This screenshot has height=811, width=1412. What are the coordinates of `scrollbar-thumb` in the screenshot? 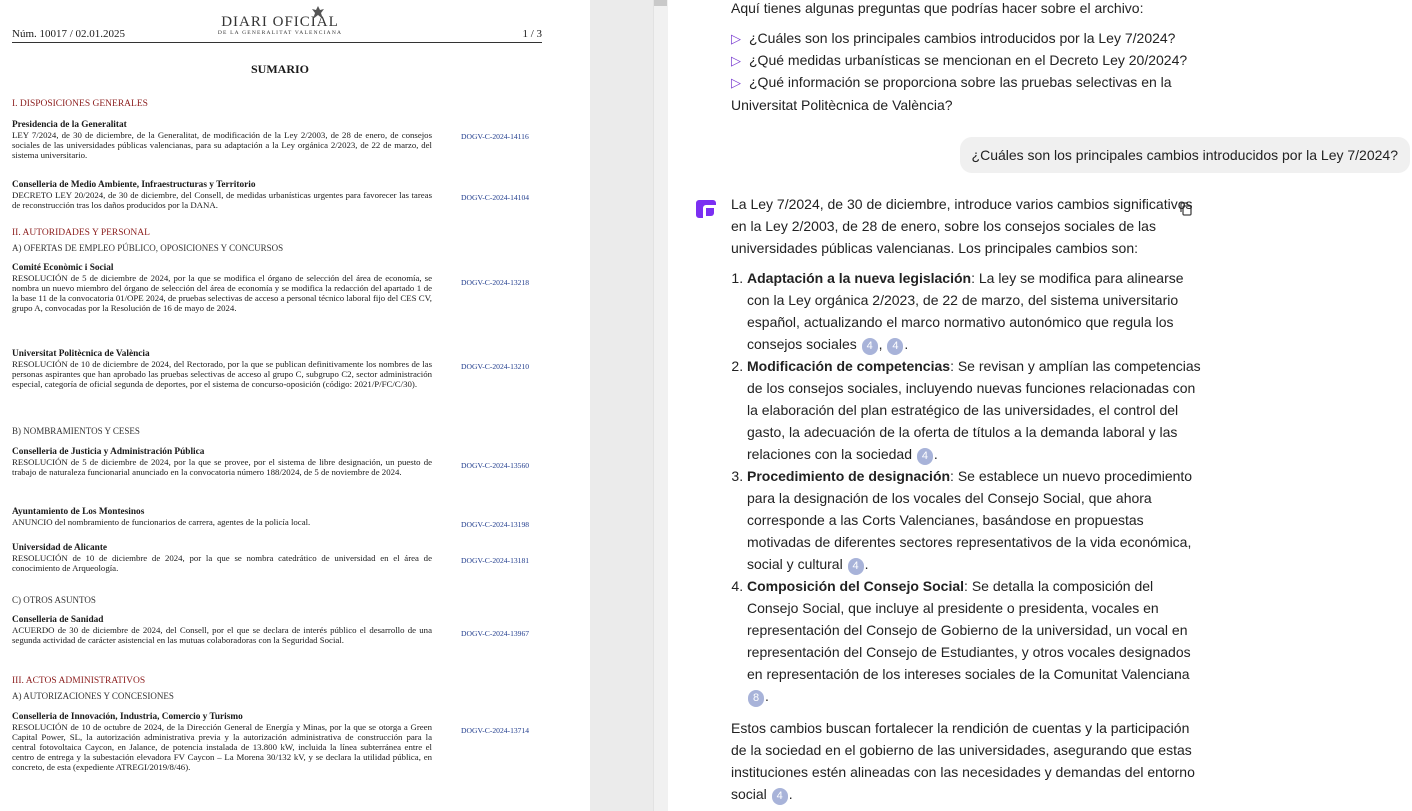 It's located at (660, 3).